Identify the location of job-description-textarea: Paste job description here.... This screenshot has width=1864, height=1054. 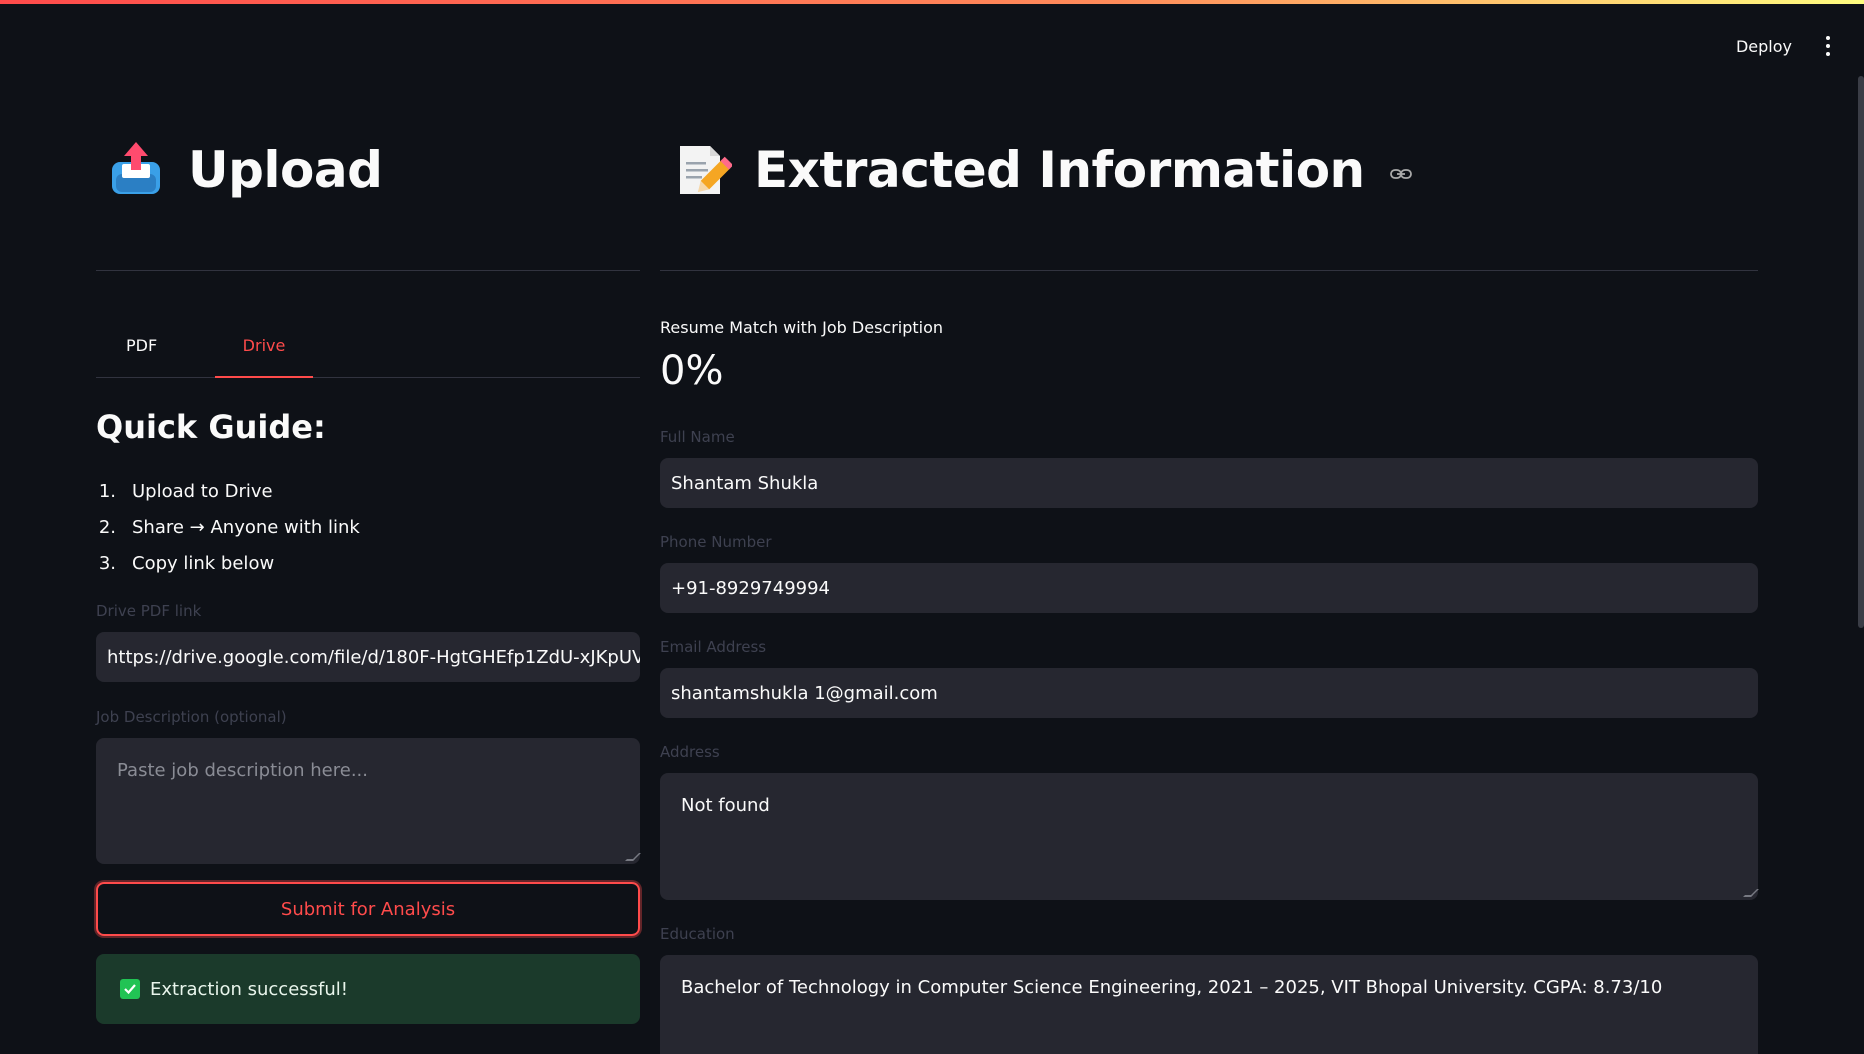
(368, 801).